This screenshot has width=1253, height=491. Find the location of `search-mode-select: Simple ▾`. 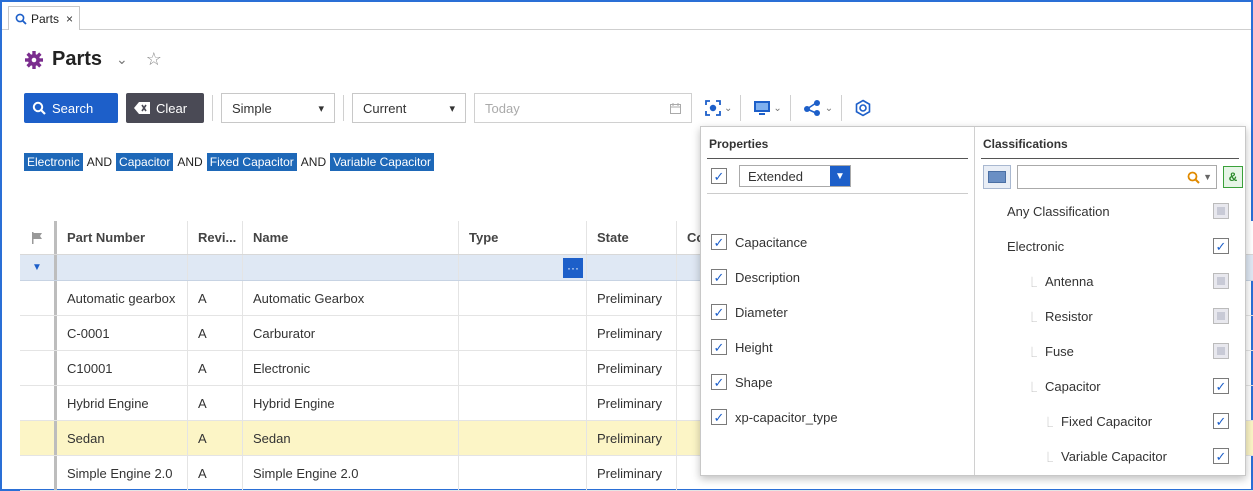

search-mode-select: Simple ▾ is located at coordinates (278, 108).